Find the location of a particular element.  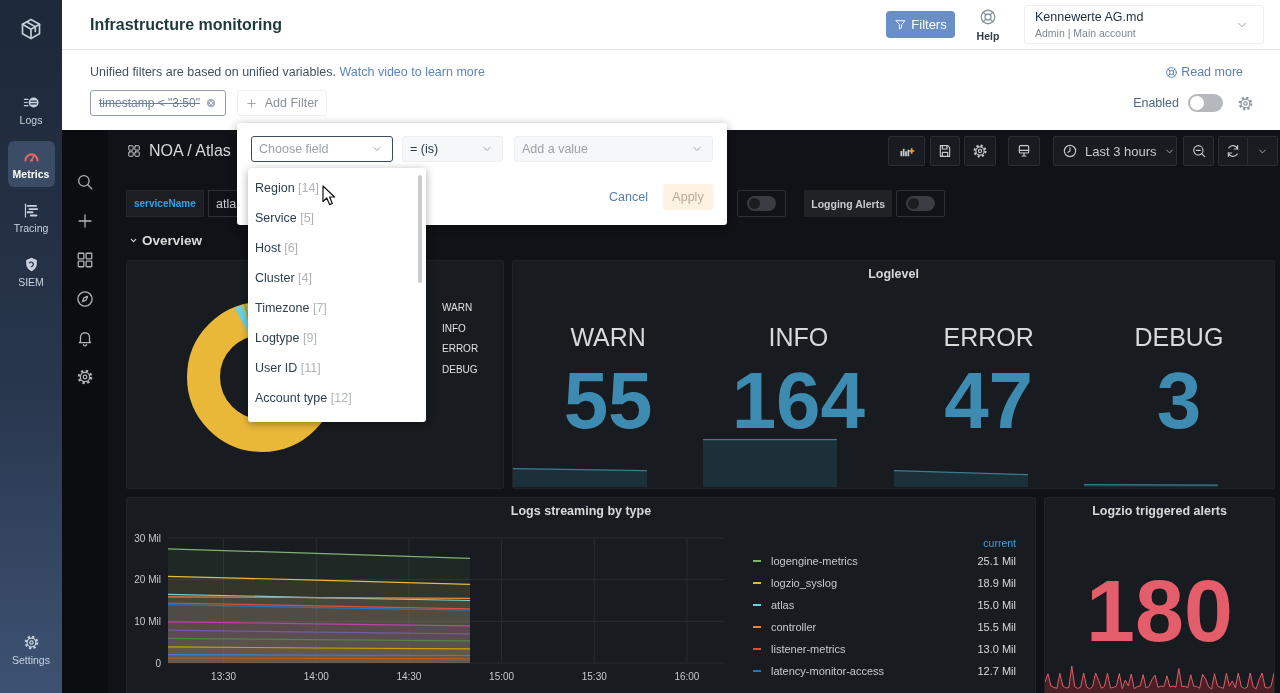

time-range-picker: Last 3 hours is located at coordinates (1115, 151).